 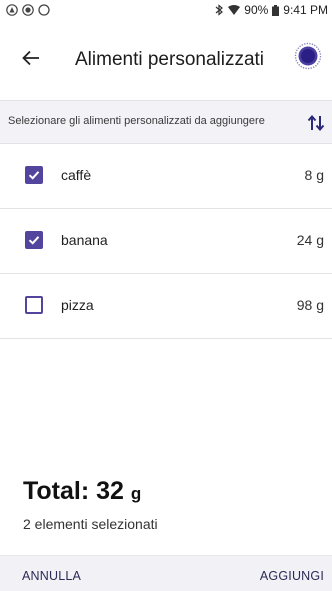 What do you see at coordinates (84, 240) in the screenshot?
I see `item-name: banana` at bounding box center [84, 240].